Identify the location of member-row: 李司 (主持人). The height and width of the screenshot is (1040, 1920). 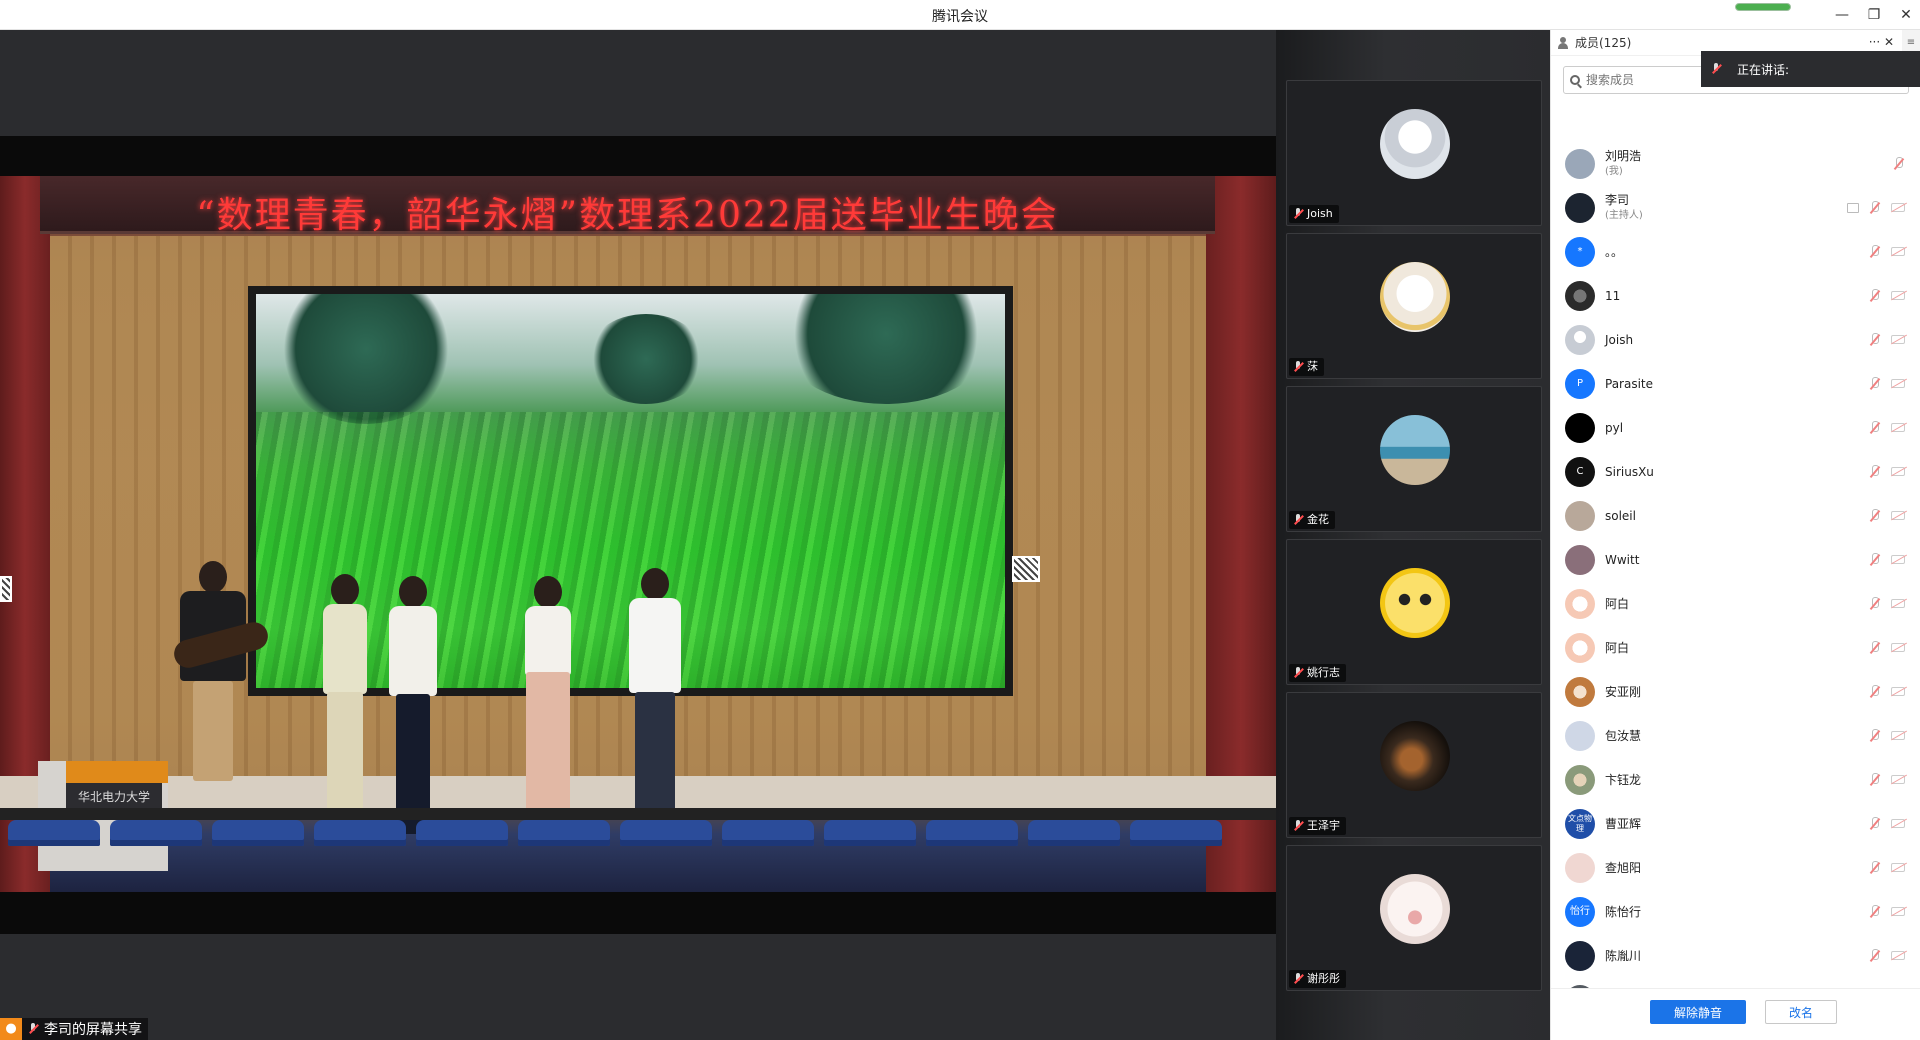
(1735, 208).